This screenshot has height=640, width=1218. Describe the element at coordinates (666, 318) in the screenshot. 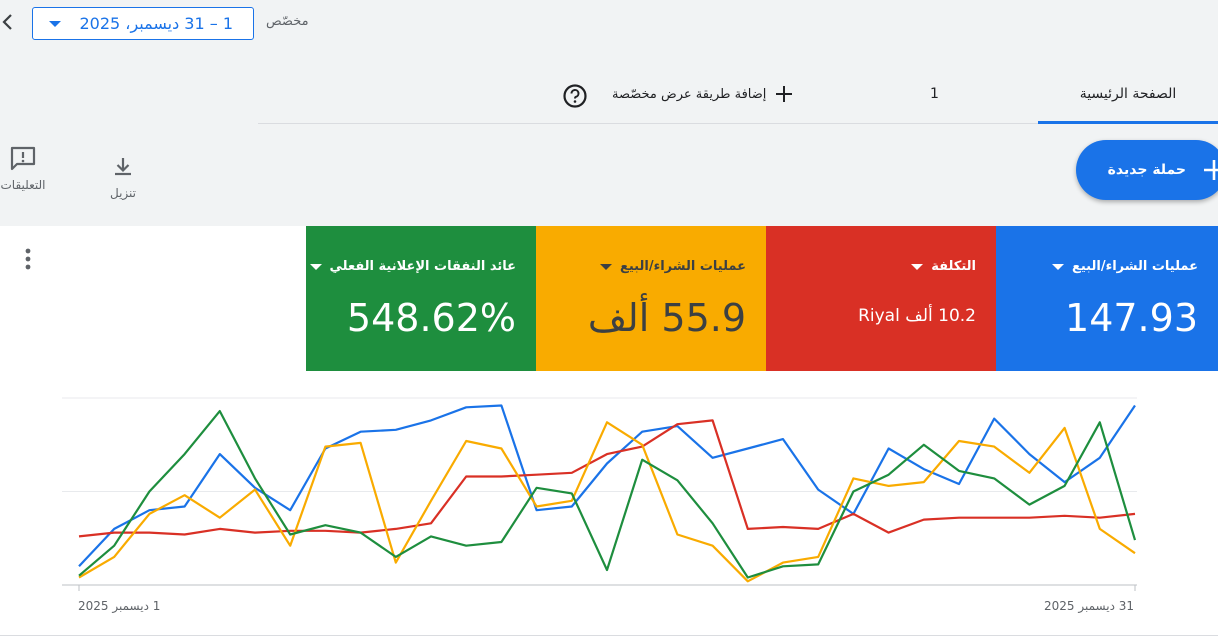

I see `metric-value: 55.9 ألف` at that location.